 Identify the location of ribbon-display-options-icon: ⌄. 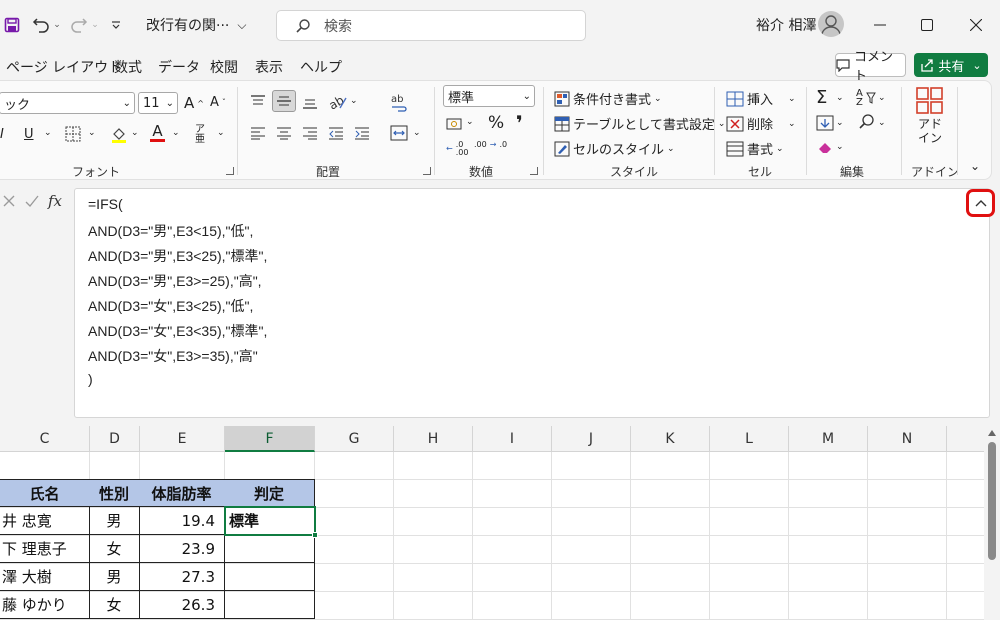
(975, 166).